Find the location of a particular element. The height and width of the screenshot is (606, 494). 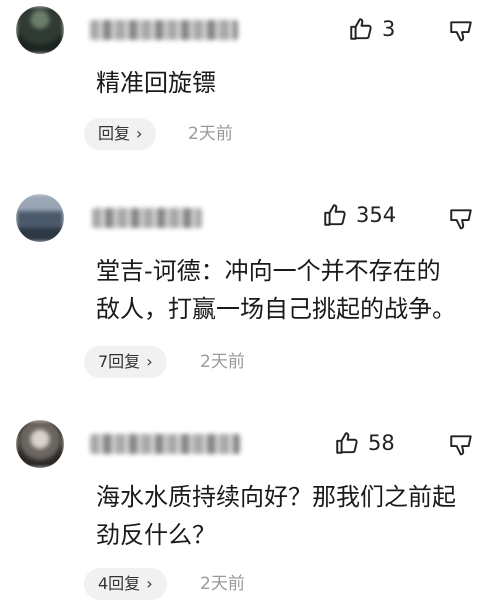

like-button: 354 is located at coordinates (359, 215).